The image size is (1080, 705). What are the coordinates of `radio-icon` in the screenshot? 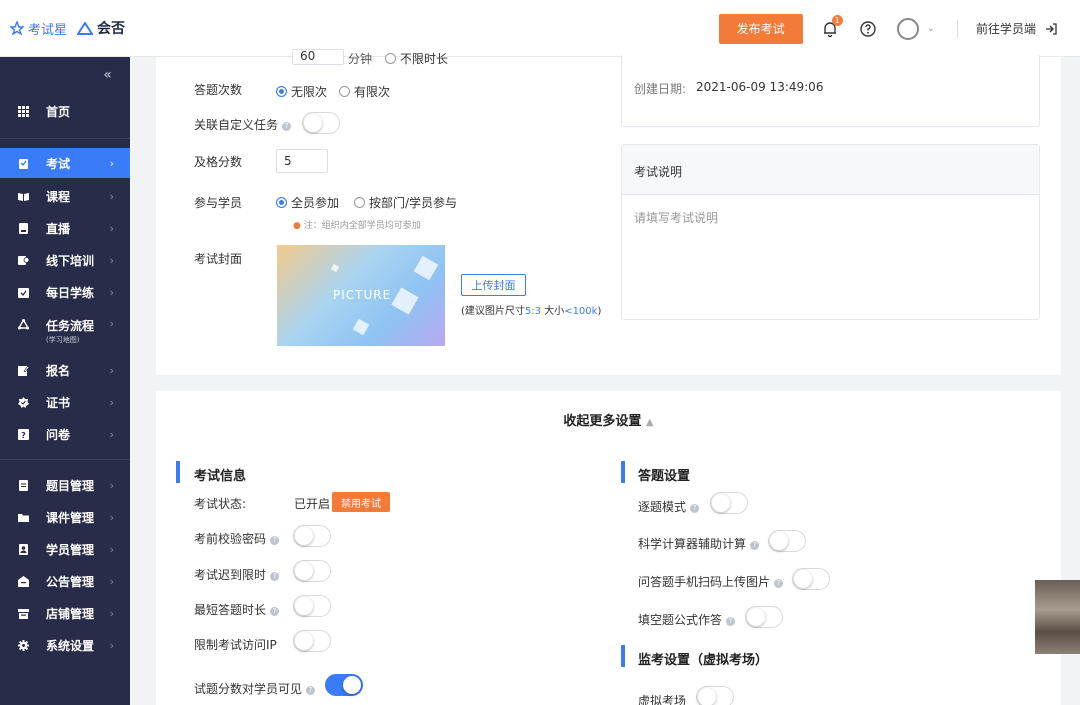 It's located at (359, 202).